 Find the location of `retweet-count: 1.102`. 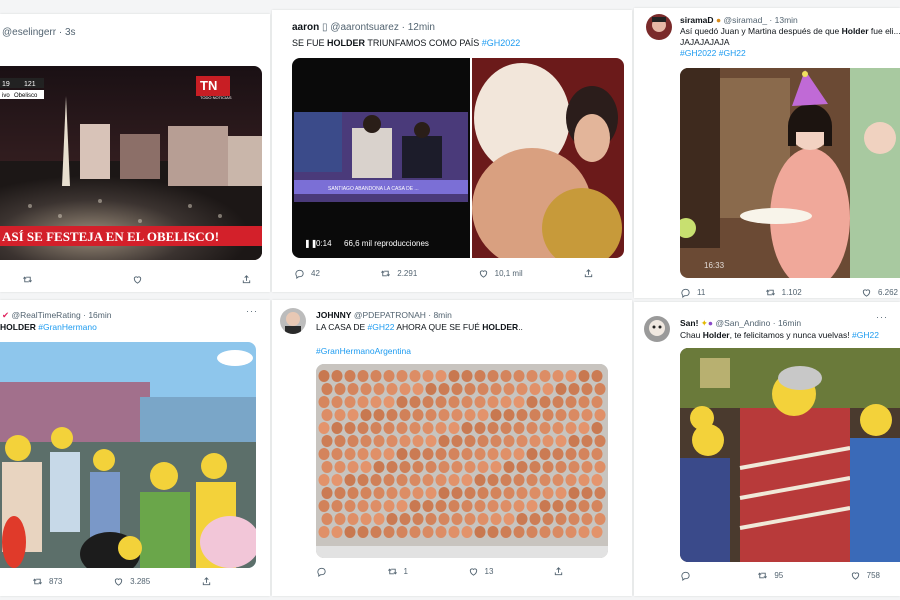

retweet-count: 1.102 is located at coordinates (791, 292).